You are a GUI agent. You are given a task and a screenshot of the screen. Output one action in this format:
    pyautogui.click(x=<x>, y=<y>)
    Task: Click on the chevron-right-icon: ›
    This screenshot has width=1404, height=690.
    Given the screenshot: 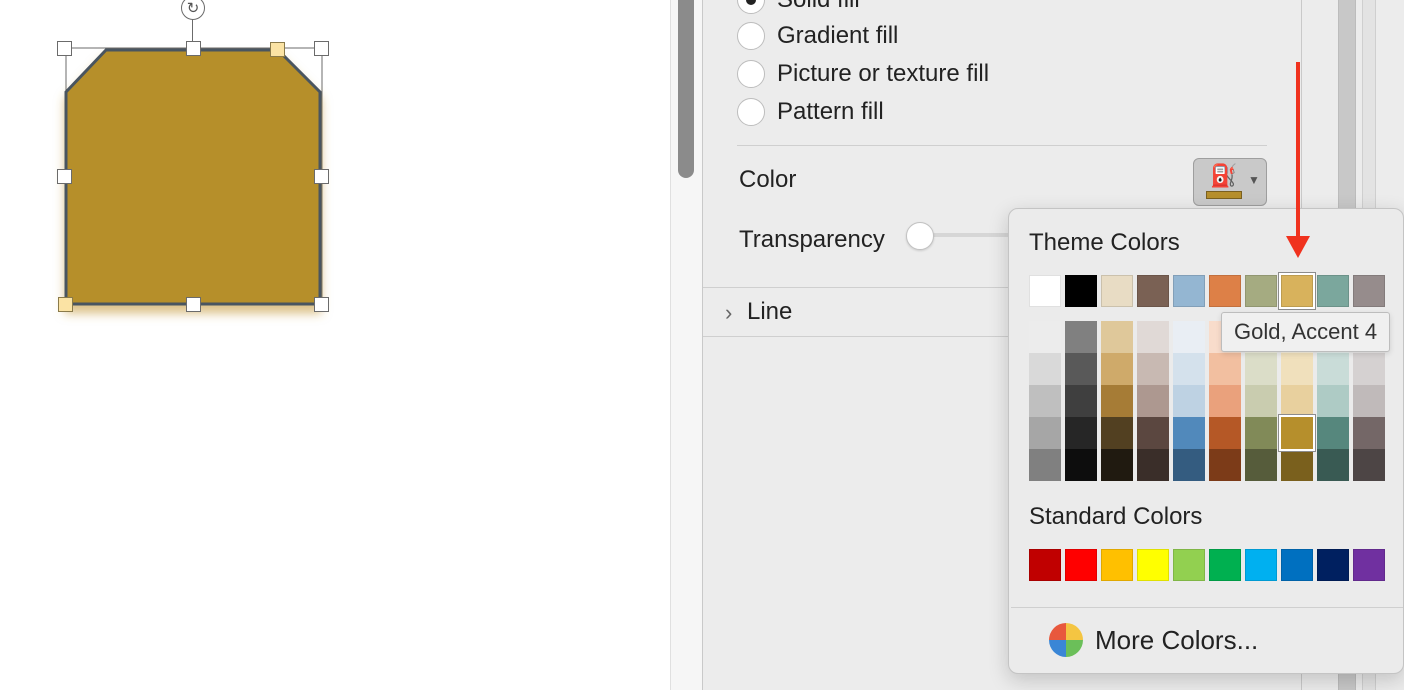 What is the action you would take?
    pyautogui.click(x=728, y=313)
    